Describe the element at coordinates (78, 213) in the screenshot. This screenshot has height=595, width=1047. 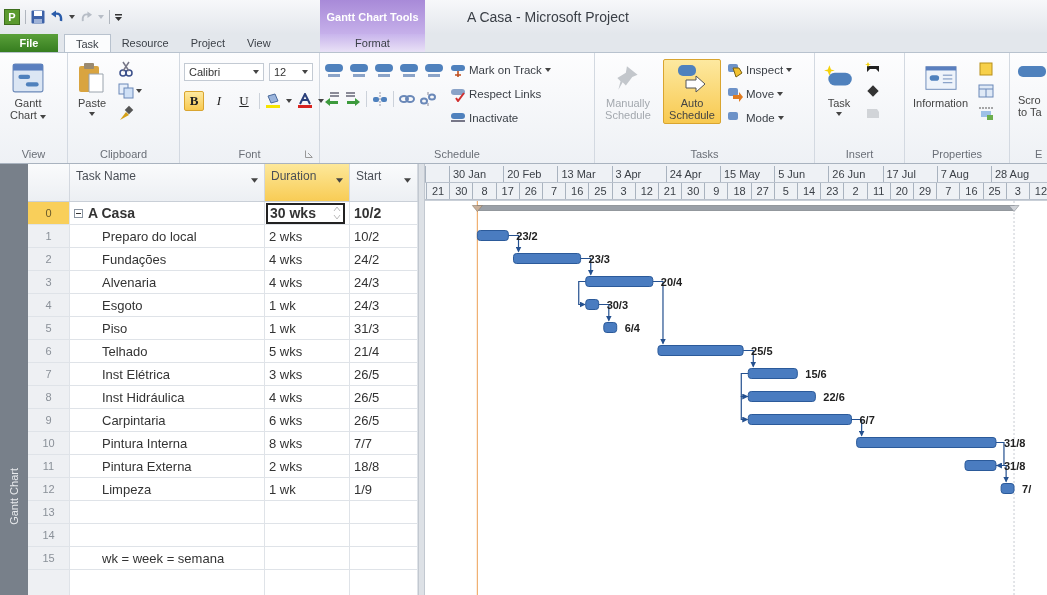
I see `collapse-icon` at that location.